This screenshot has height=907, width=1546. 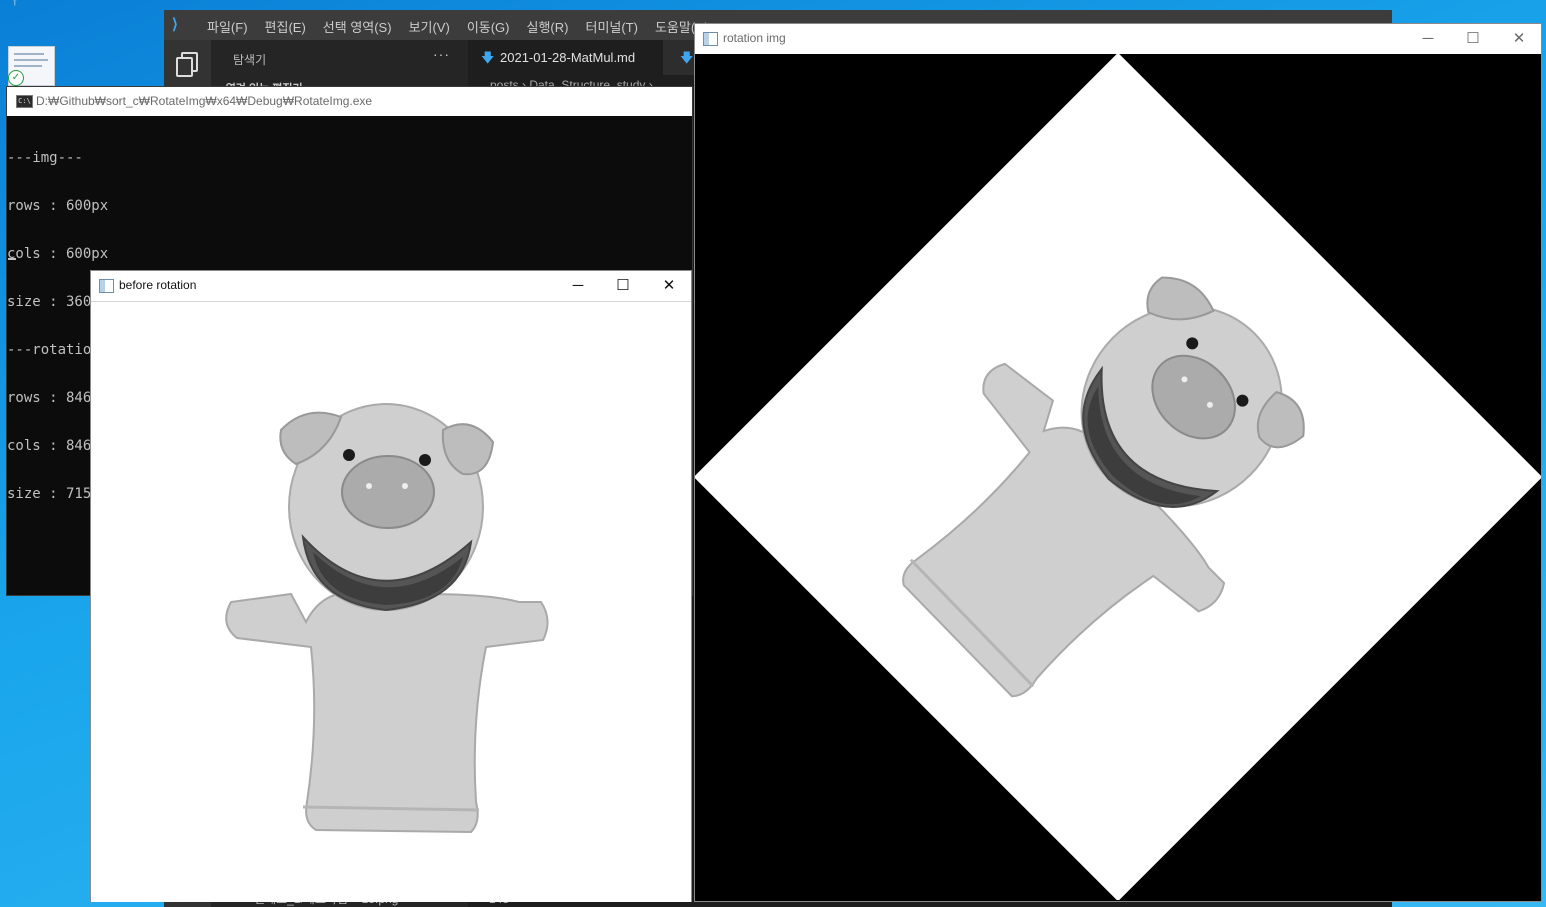 I want to click on sync-check-icon: ✓, so click(x=16, y=78).